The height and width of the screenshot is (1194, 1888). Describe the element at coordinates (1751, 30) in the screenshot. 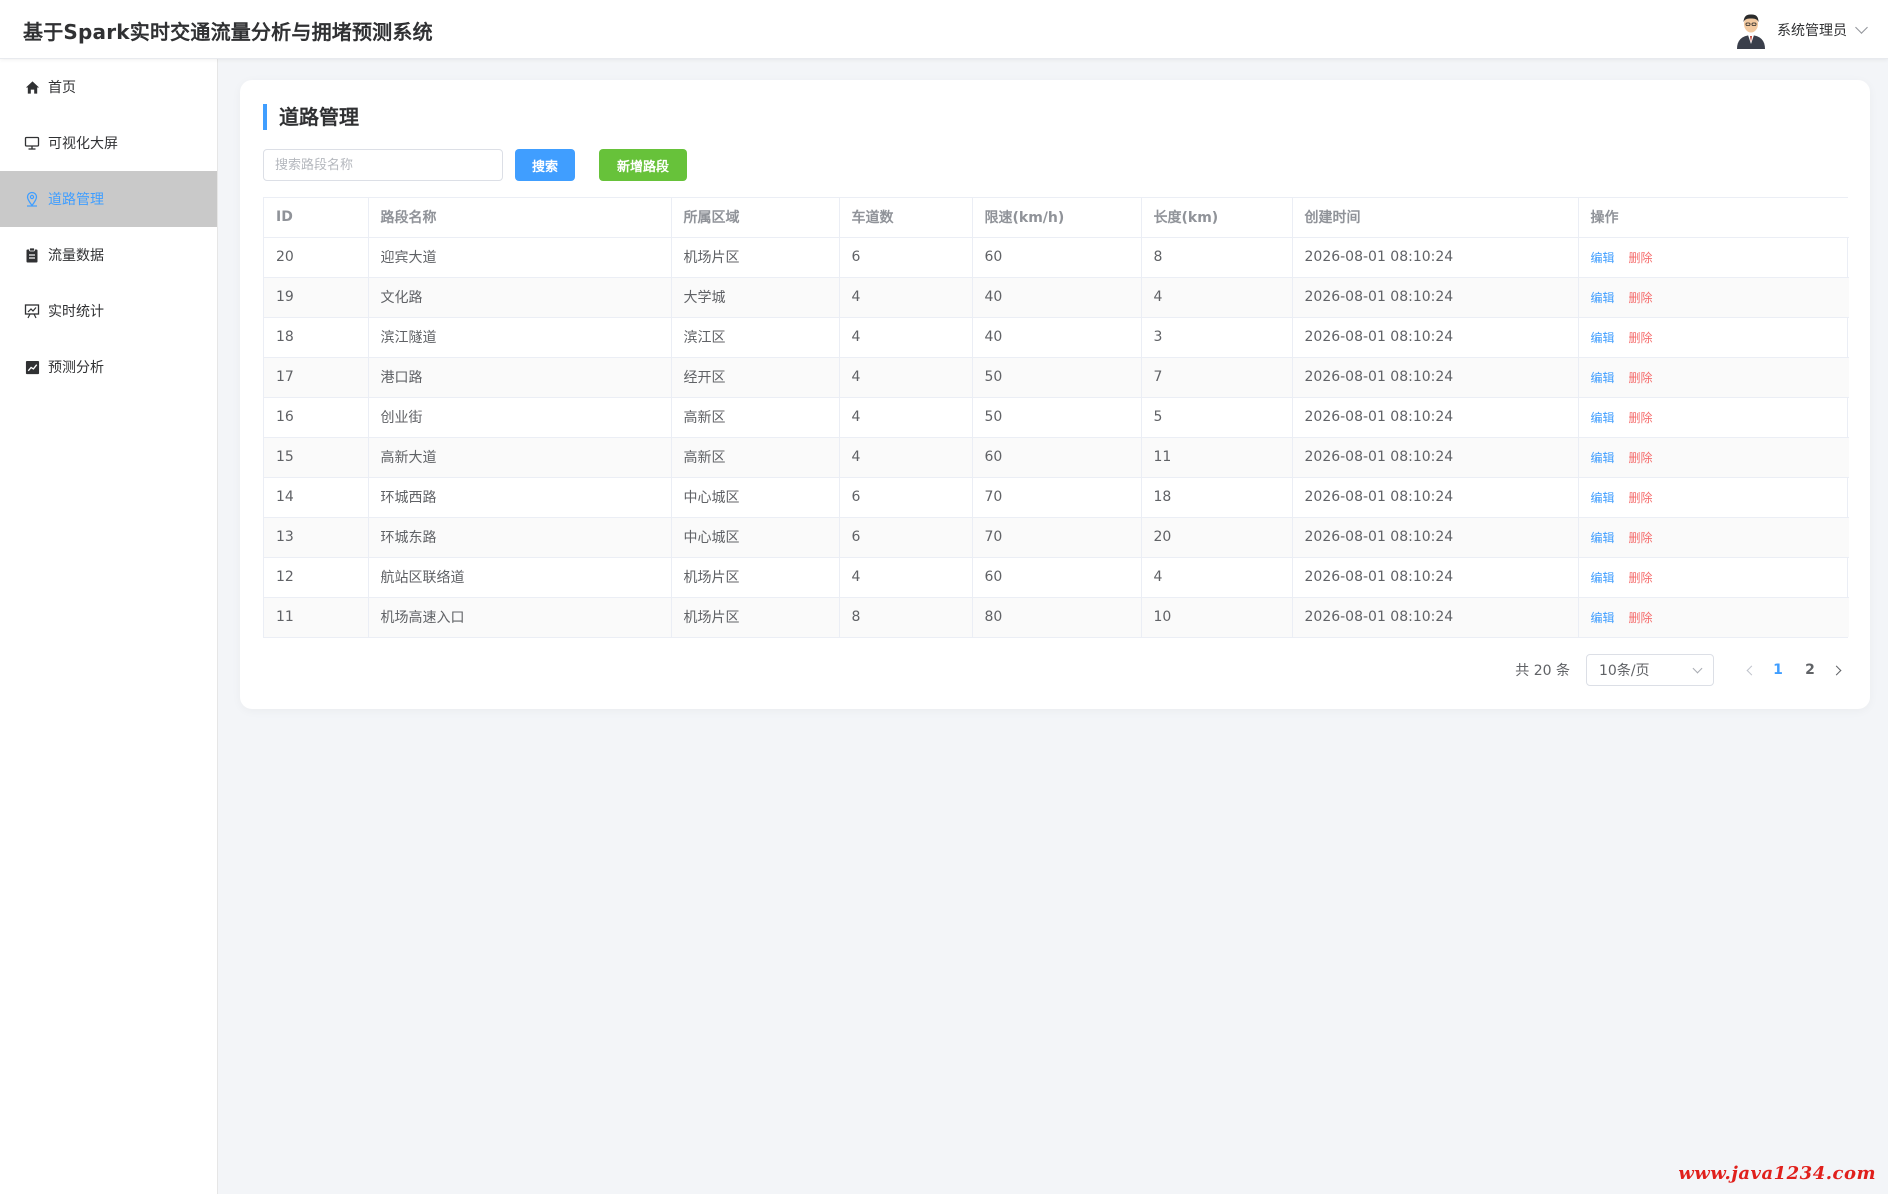

I see `avatar` at that location.